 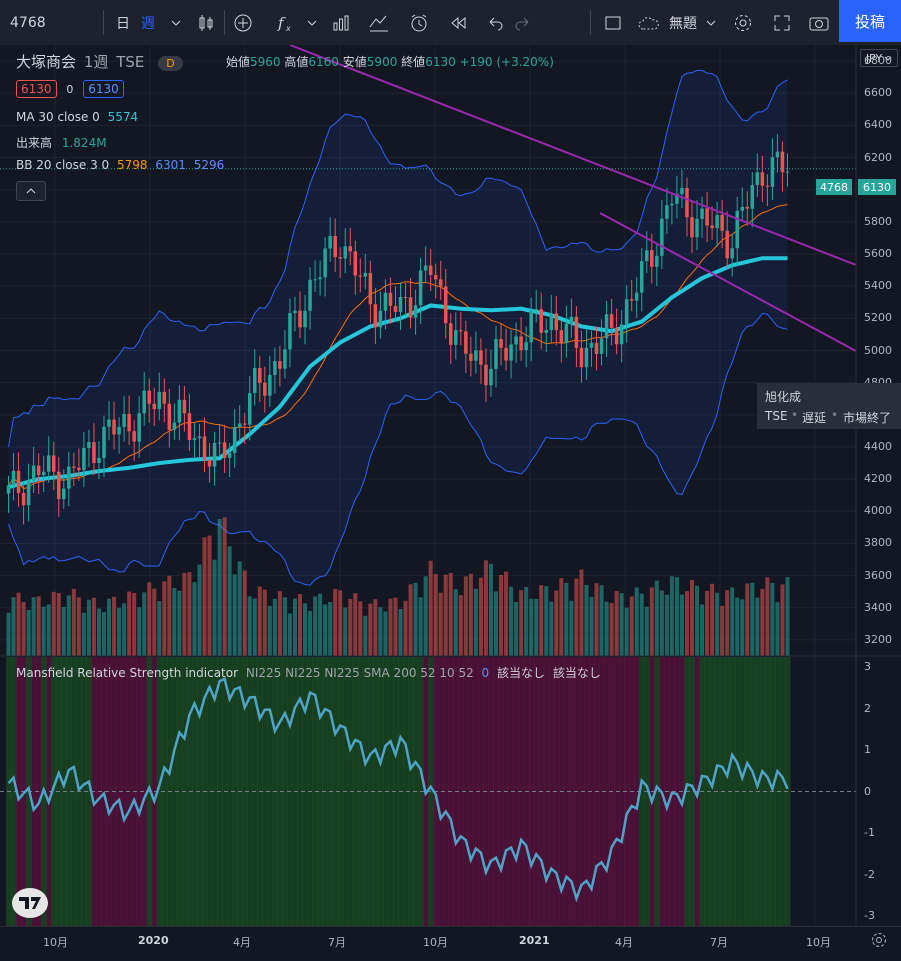 I want to click on undo-icon, so click(x=495, y=22).